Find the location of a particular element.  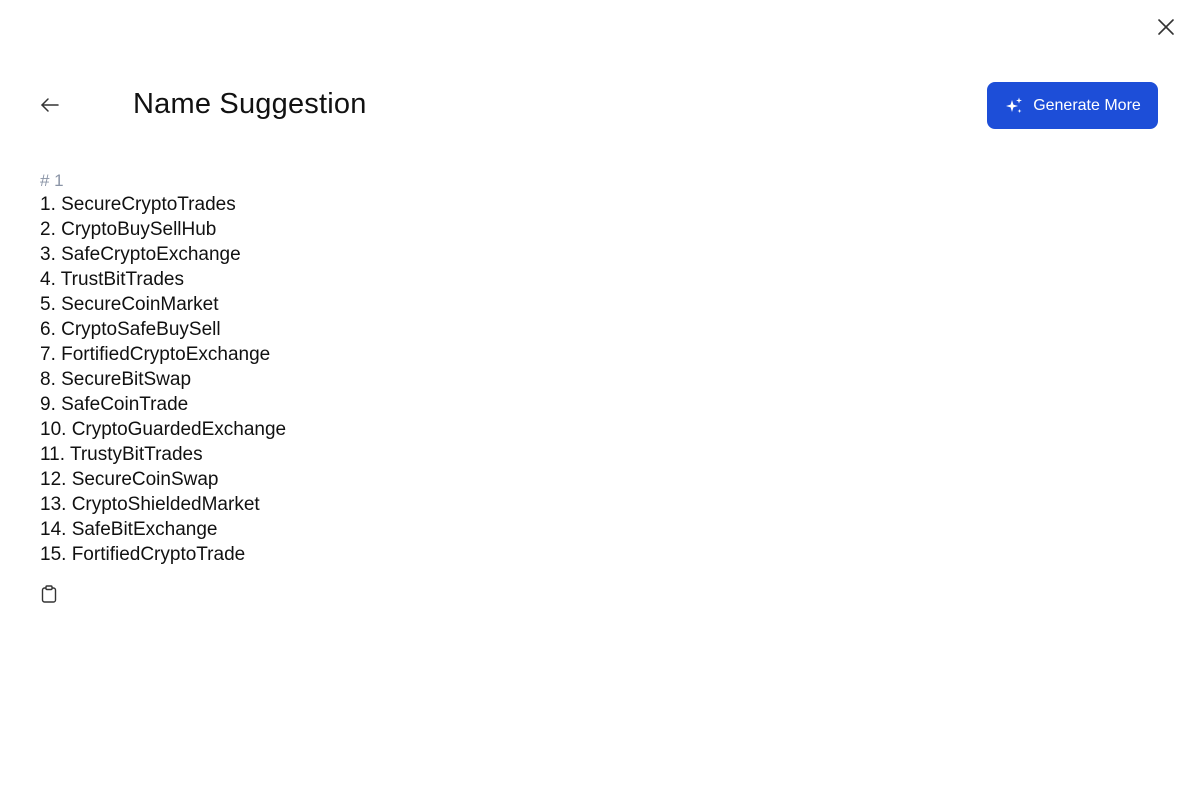

result-heading: # 1 is located at coordinates (52, 180).